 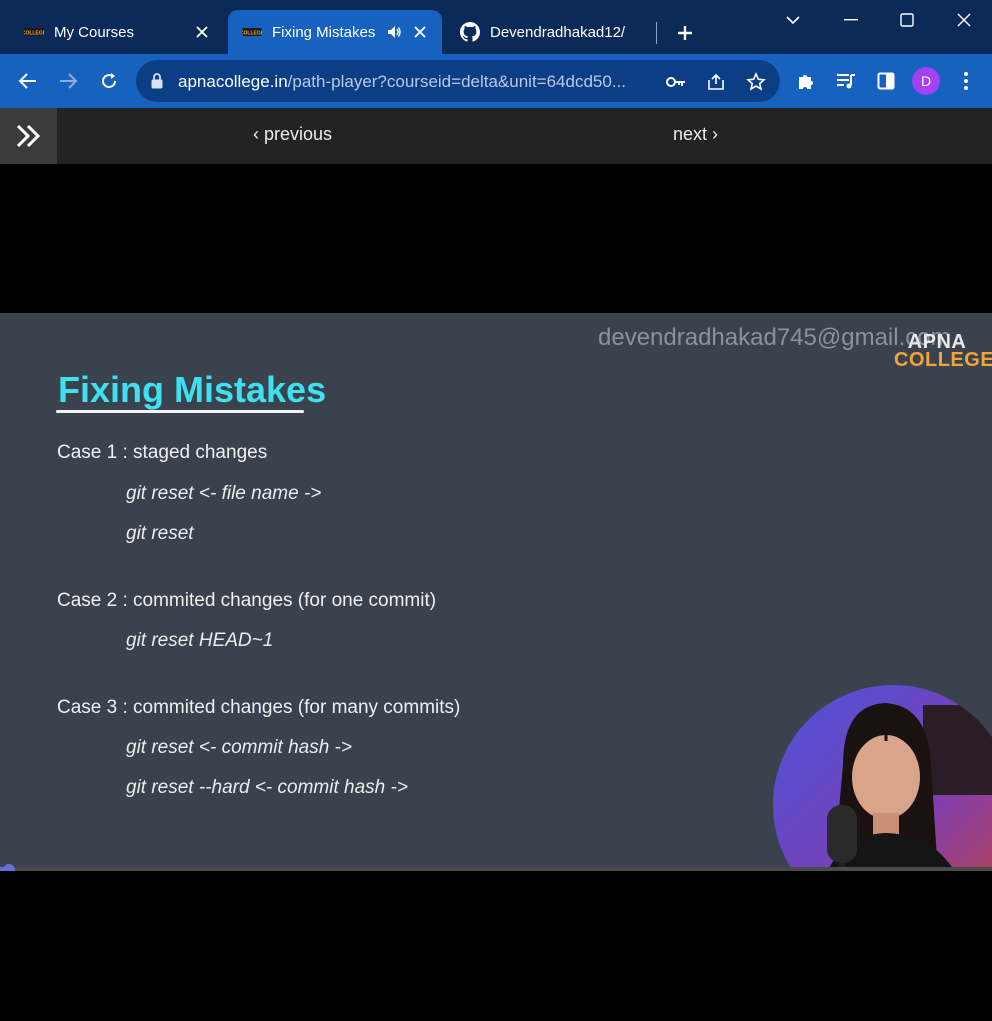 I want to click on lock-icon, so click(x=157, y=83).